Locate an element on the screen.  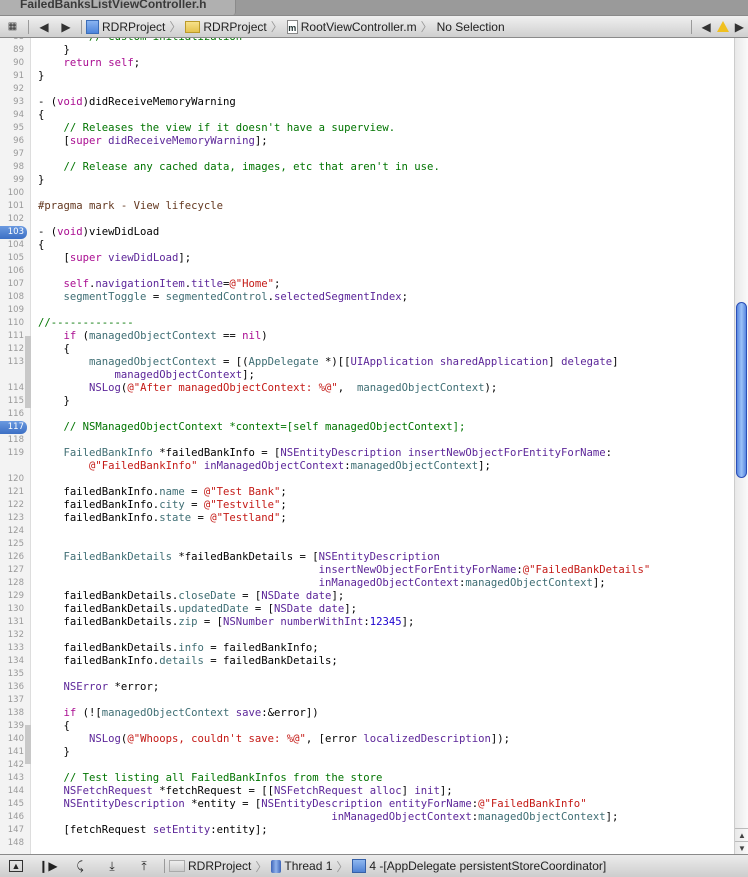
line-number: 101 is located at coordinates (12, 206).